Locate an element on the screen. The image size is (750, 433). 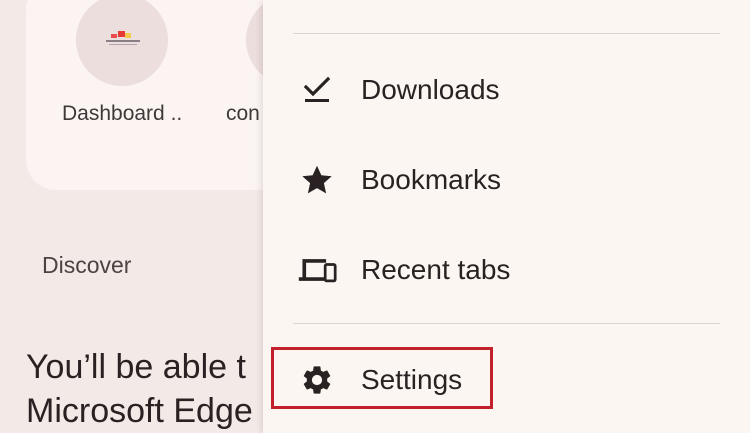
menu-item-downloads: Downloads is located at coordinates (506, 90).